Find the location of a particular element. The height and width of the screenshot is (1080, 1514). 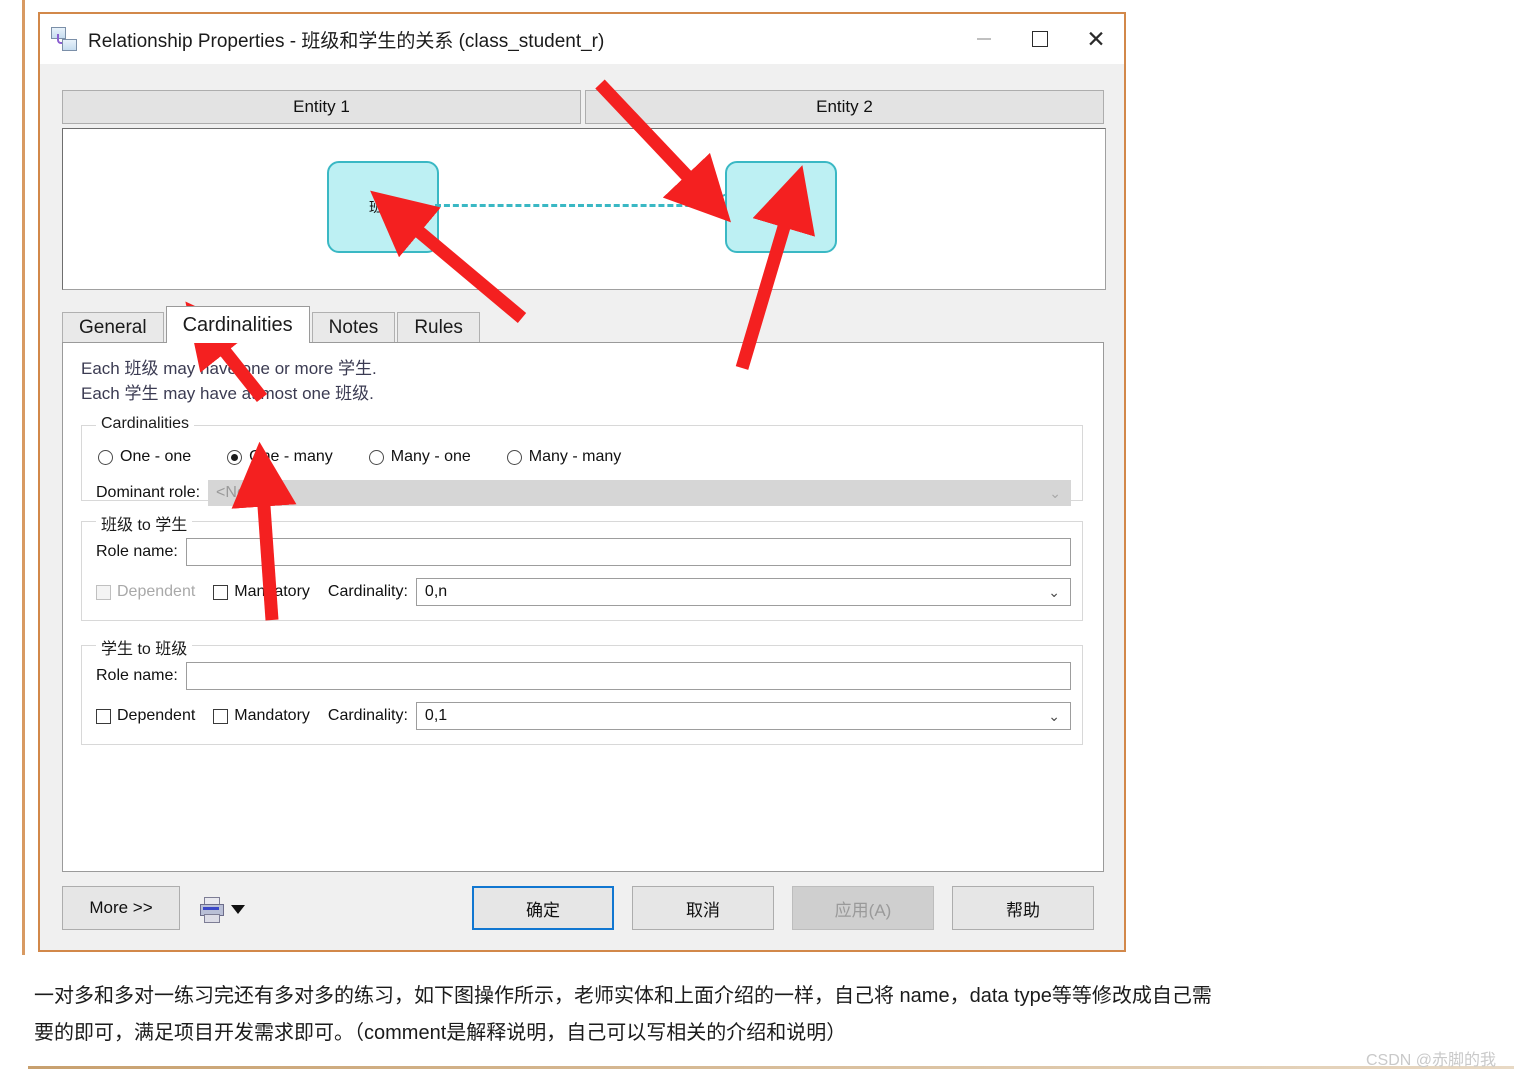

dominant-role-select: <None> ⌄ is located at coordinates (639, 493).